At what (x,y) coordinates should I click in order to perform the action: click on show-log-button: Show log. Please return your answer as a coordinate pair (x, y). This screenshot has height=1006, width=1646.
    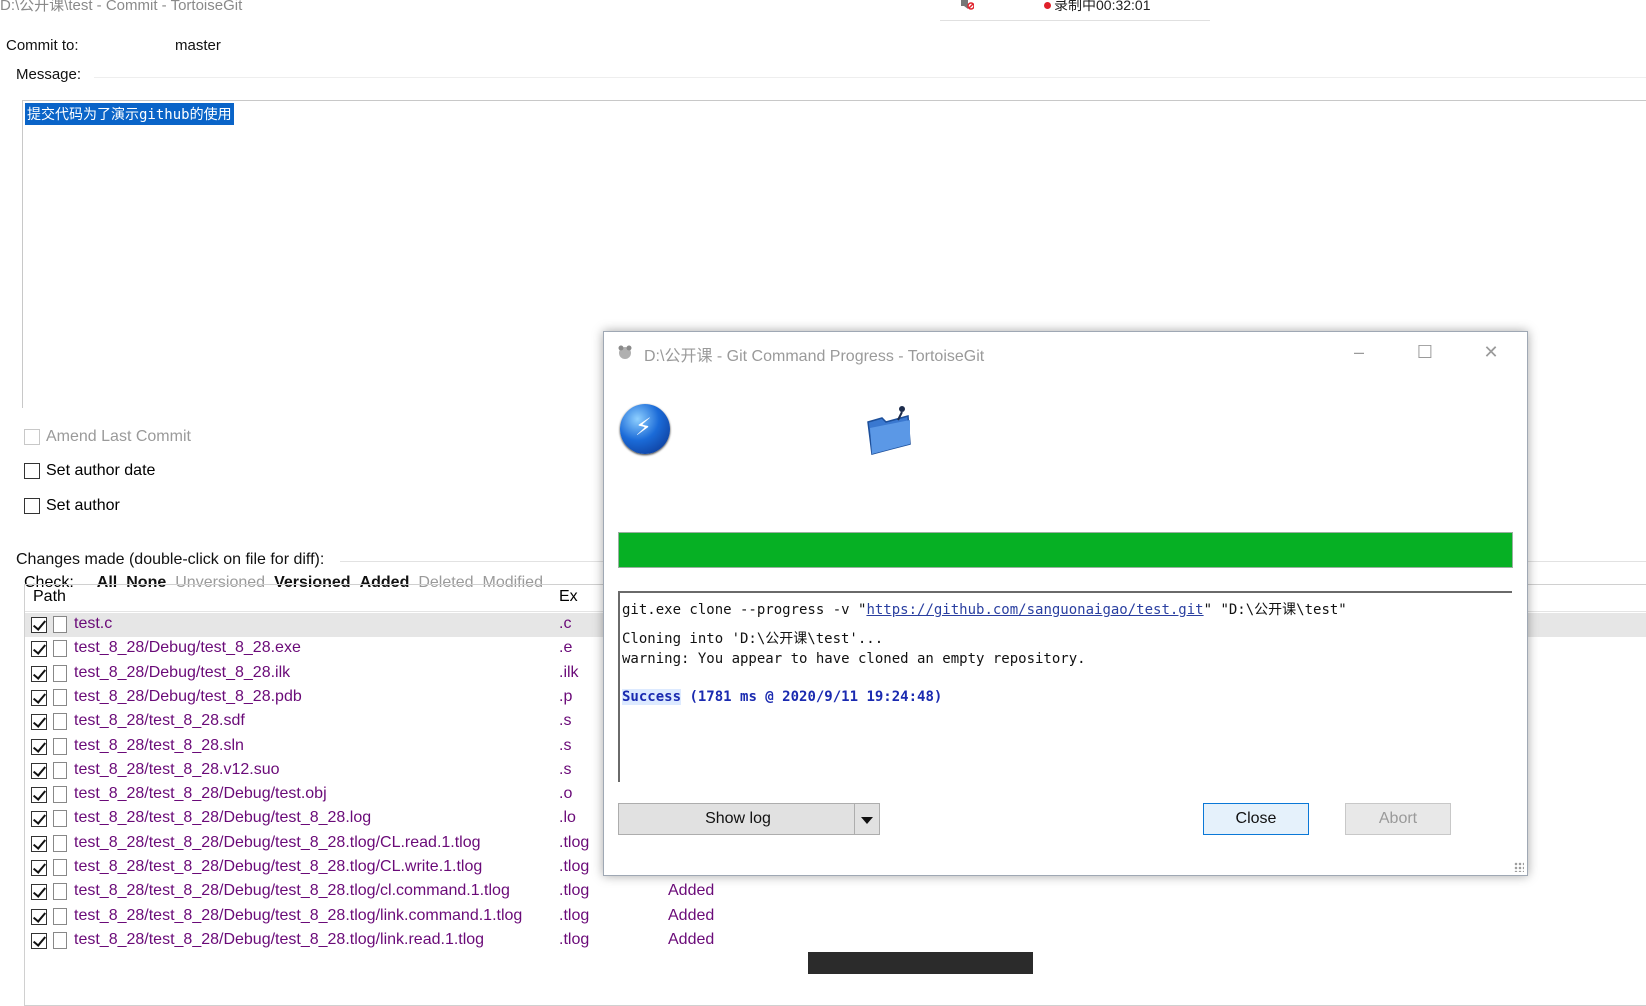
    Looking at the image, I should click on (749, 819).